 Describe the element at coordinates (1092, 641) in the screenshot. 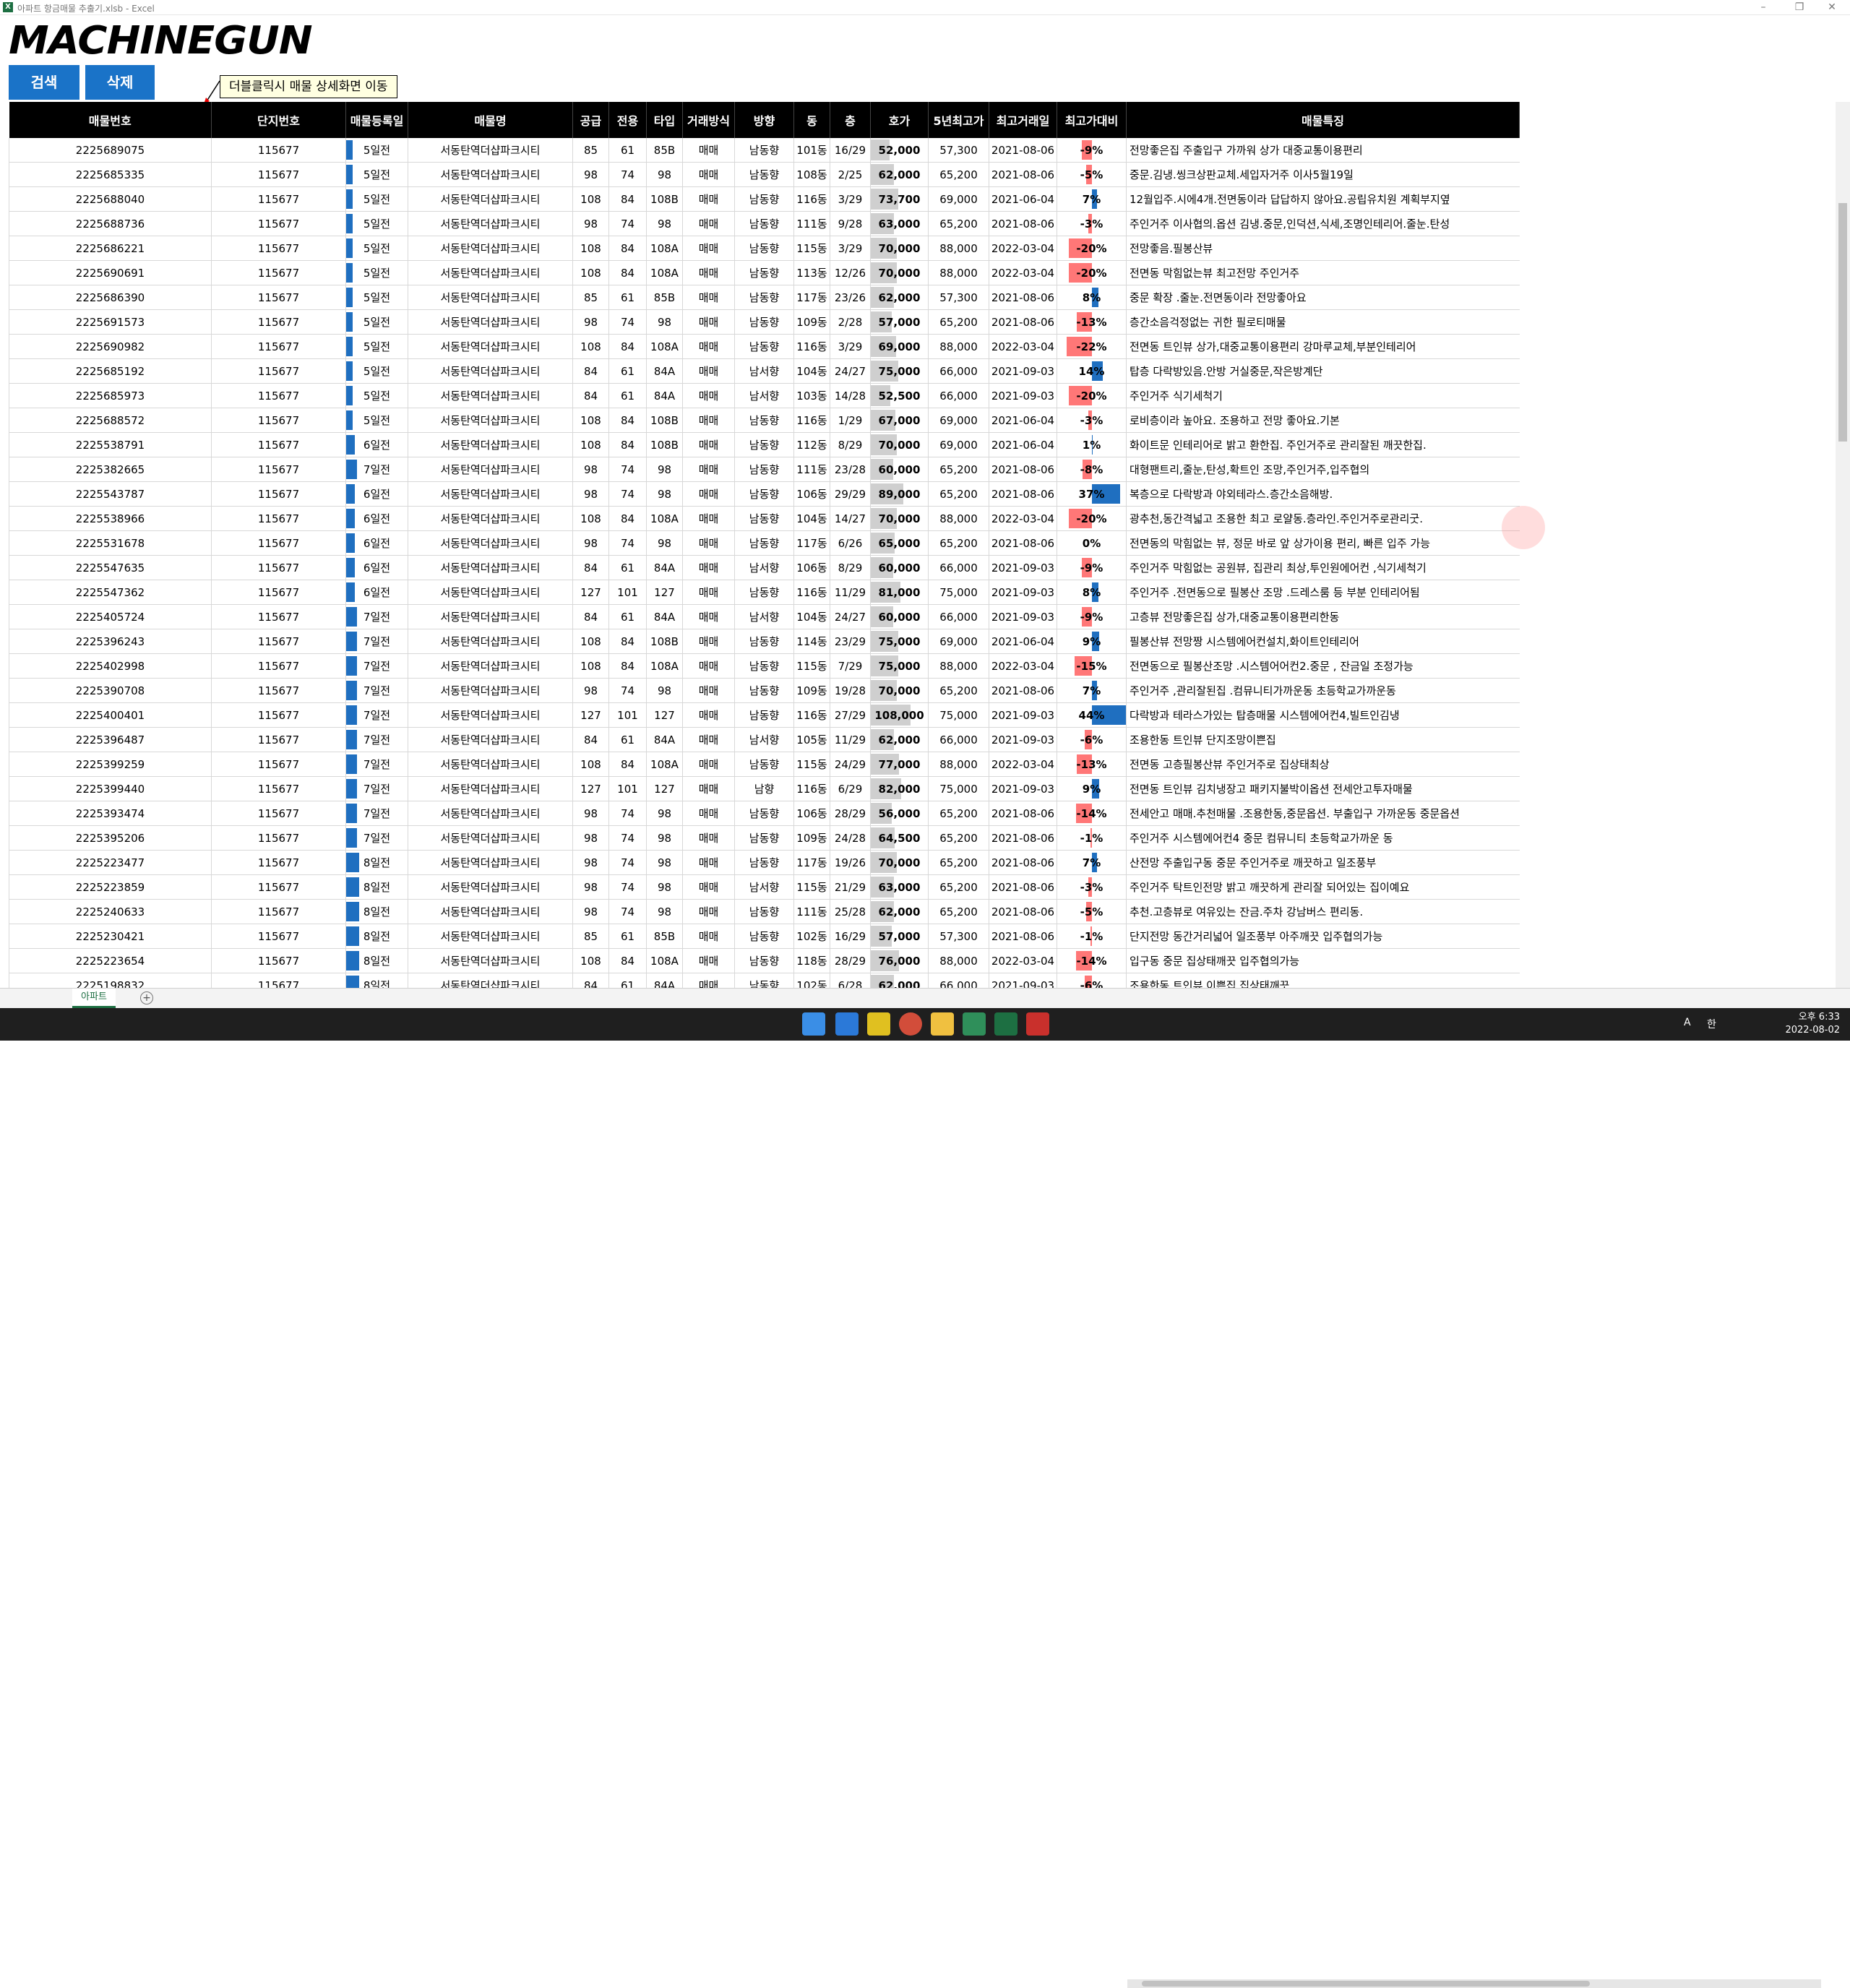

I see `table-cell: 9%` at that location.